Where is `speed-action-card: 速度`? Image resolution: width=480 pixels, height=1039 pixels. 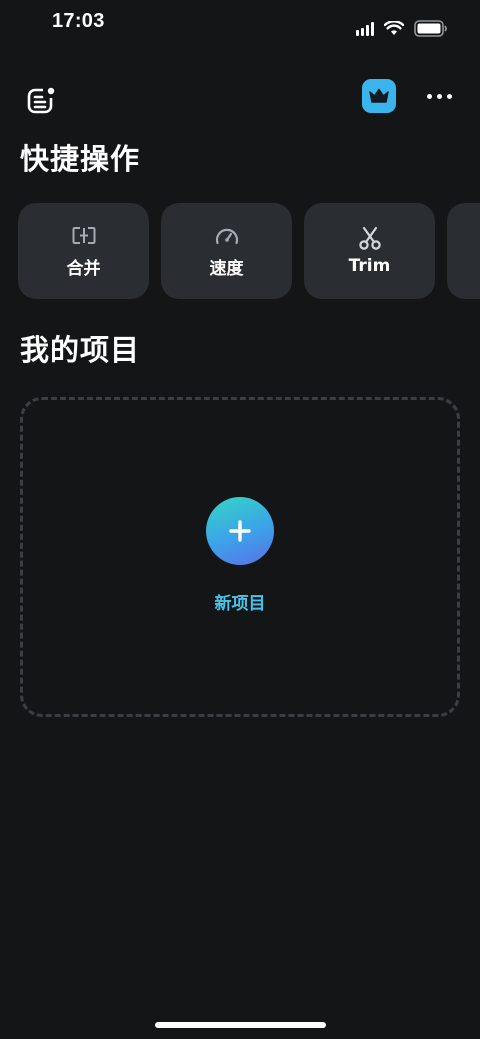
speed-action-card: 速度 is located at coordinates (226, 251).